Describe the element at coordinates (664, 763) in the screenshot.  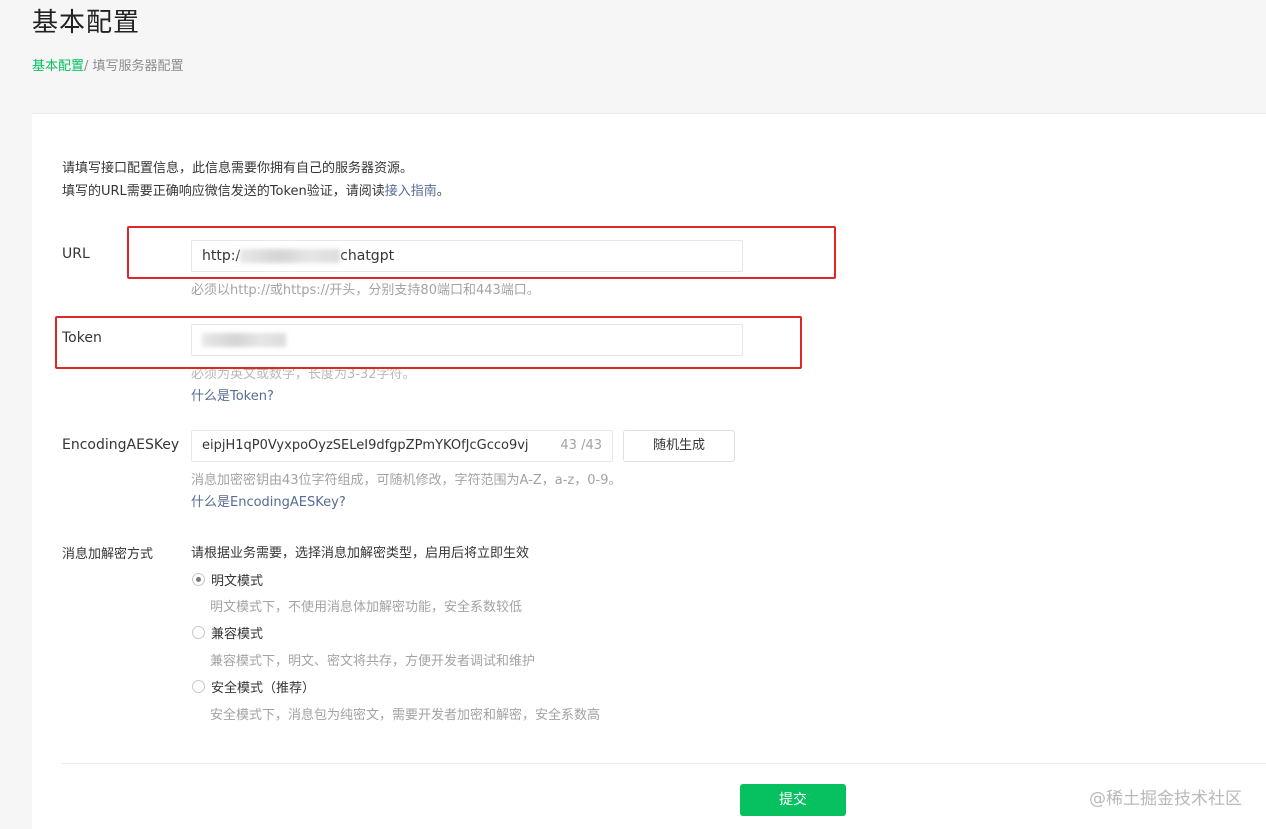
I see `divider` at that location.